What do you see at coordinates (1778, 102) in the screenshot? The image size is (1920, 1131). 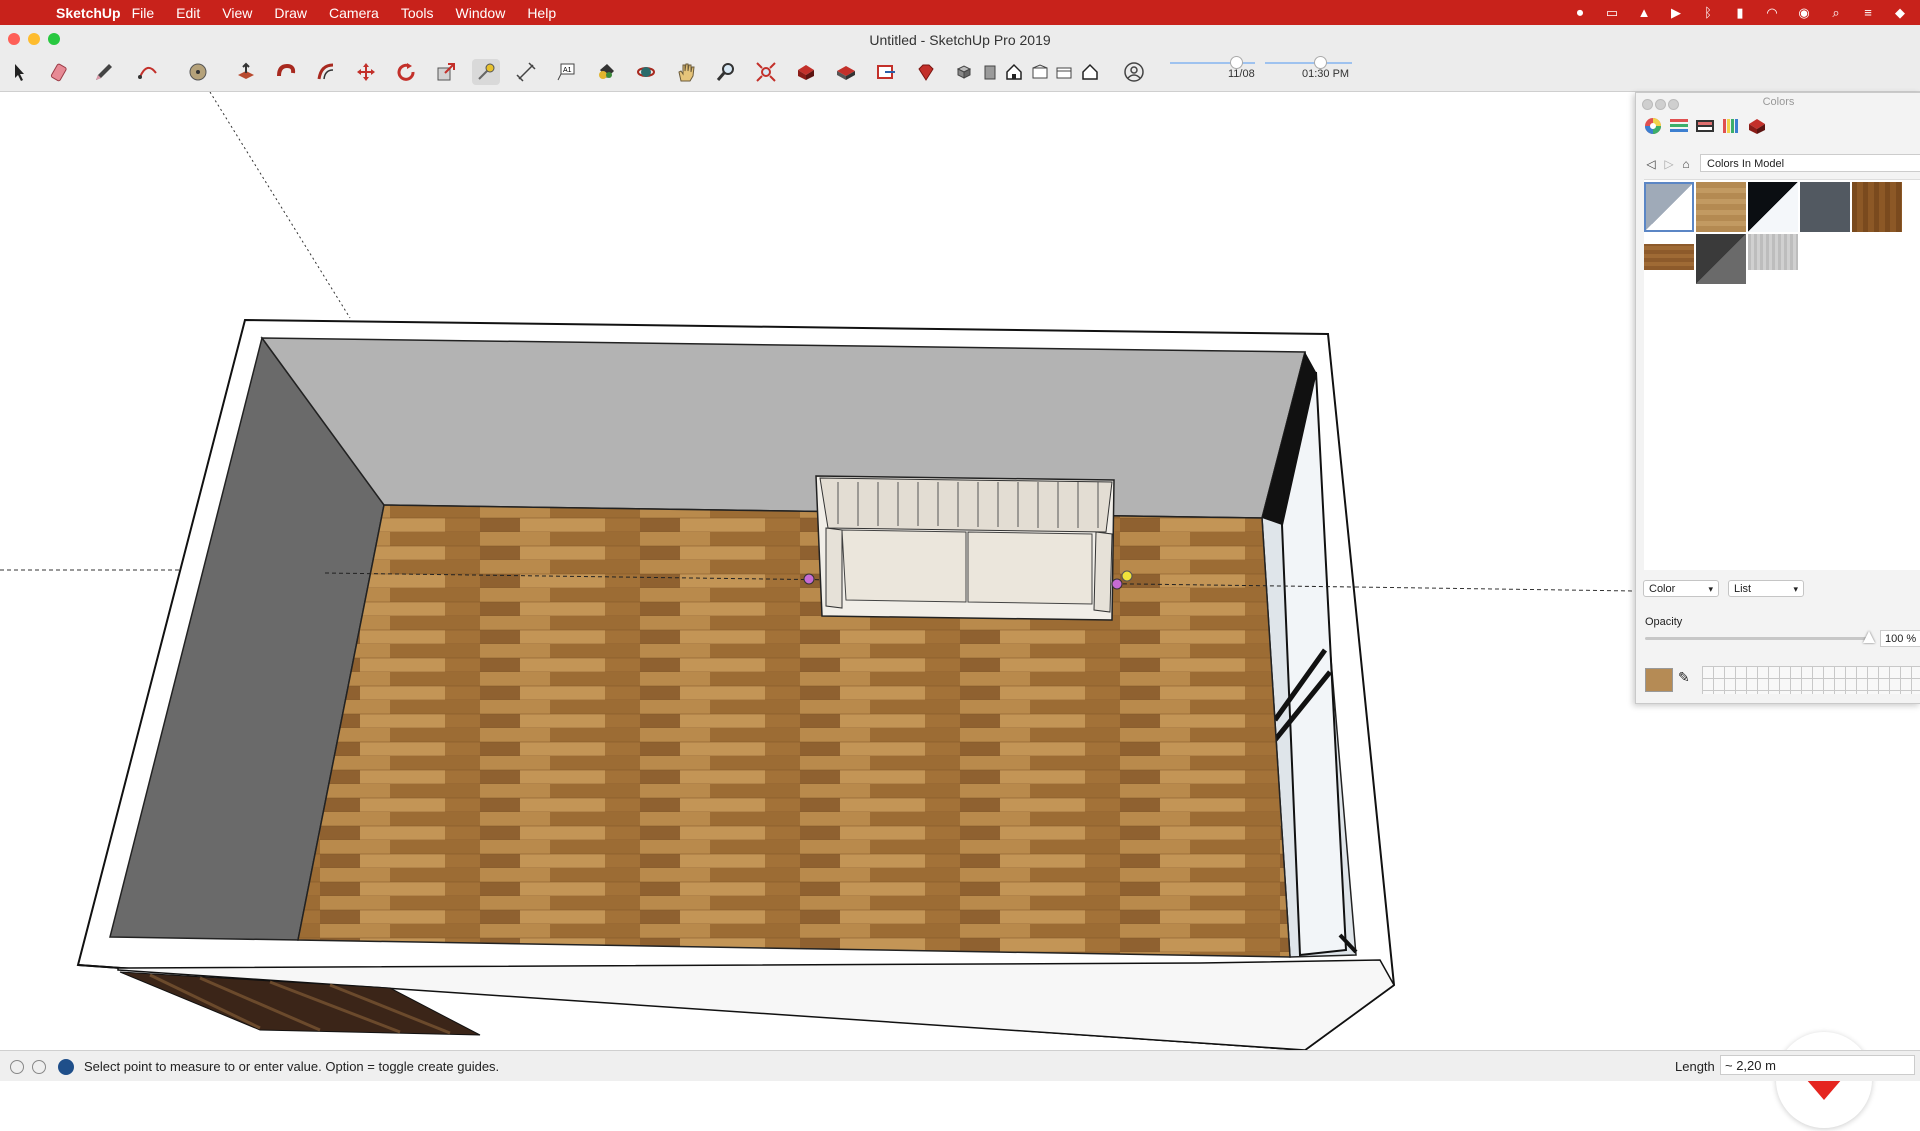 I see `panel-title: Colors` at bounding box center [1778, 102].